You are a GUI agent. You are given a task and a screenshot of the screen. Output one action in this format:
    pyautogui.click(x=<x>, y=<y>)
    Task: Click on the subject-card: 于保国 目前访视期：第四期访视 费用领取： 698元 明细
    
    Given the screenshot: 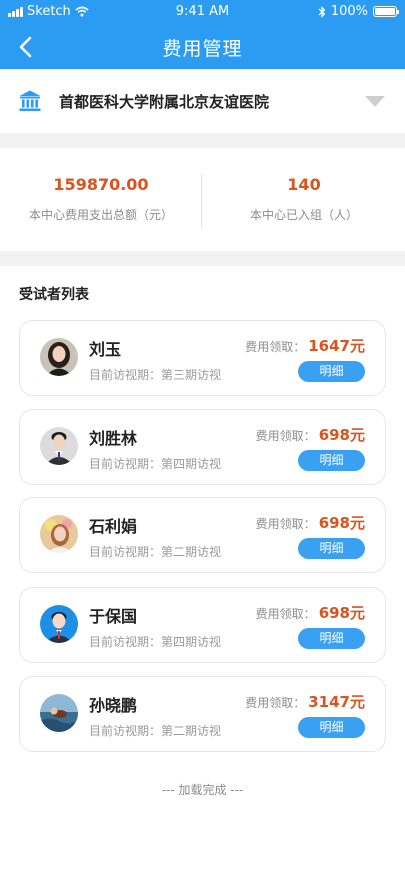 What is the action you would take?
    pyautogui.click(x=202, y=625)
    